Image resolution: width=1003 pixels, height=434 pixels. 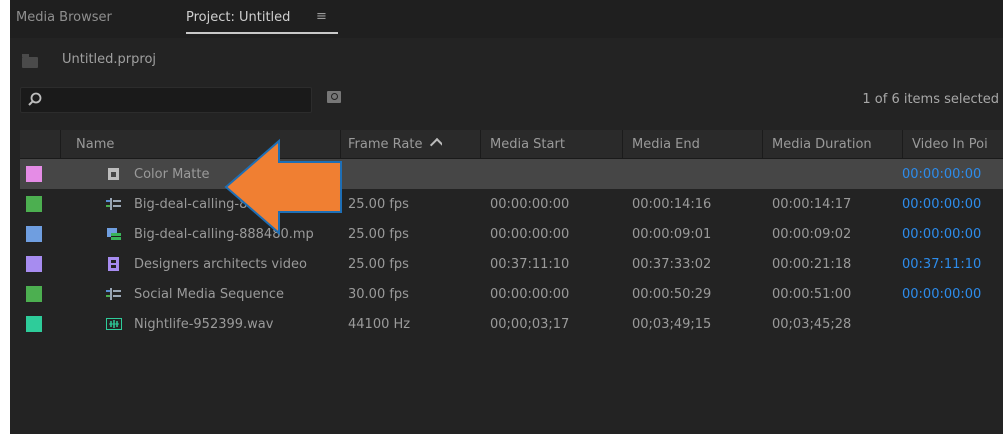 I want to click on column-header-name: Name, so click(x=95, y=144).